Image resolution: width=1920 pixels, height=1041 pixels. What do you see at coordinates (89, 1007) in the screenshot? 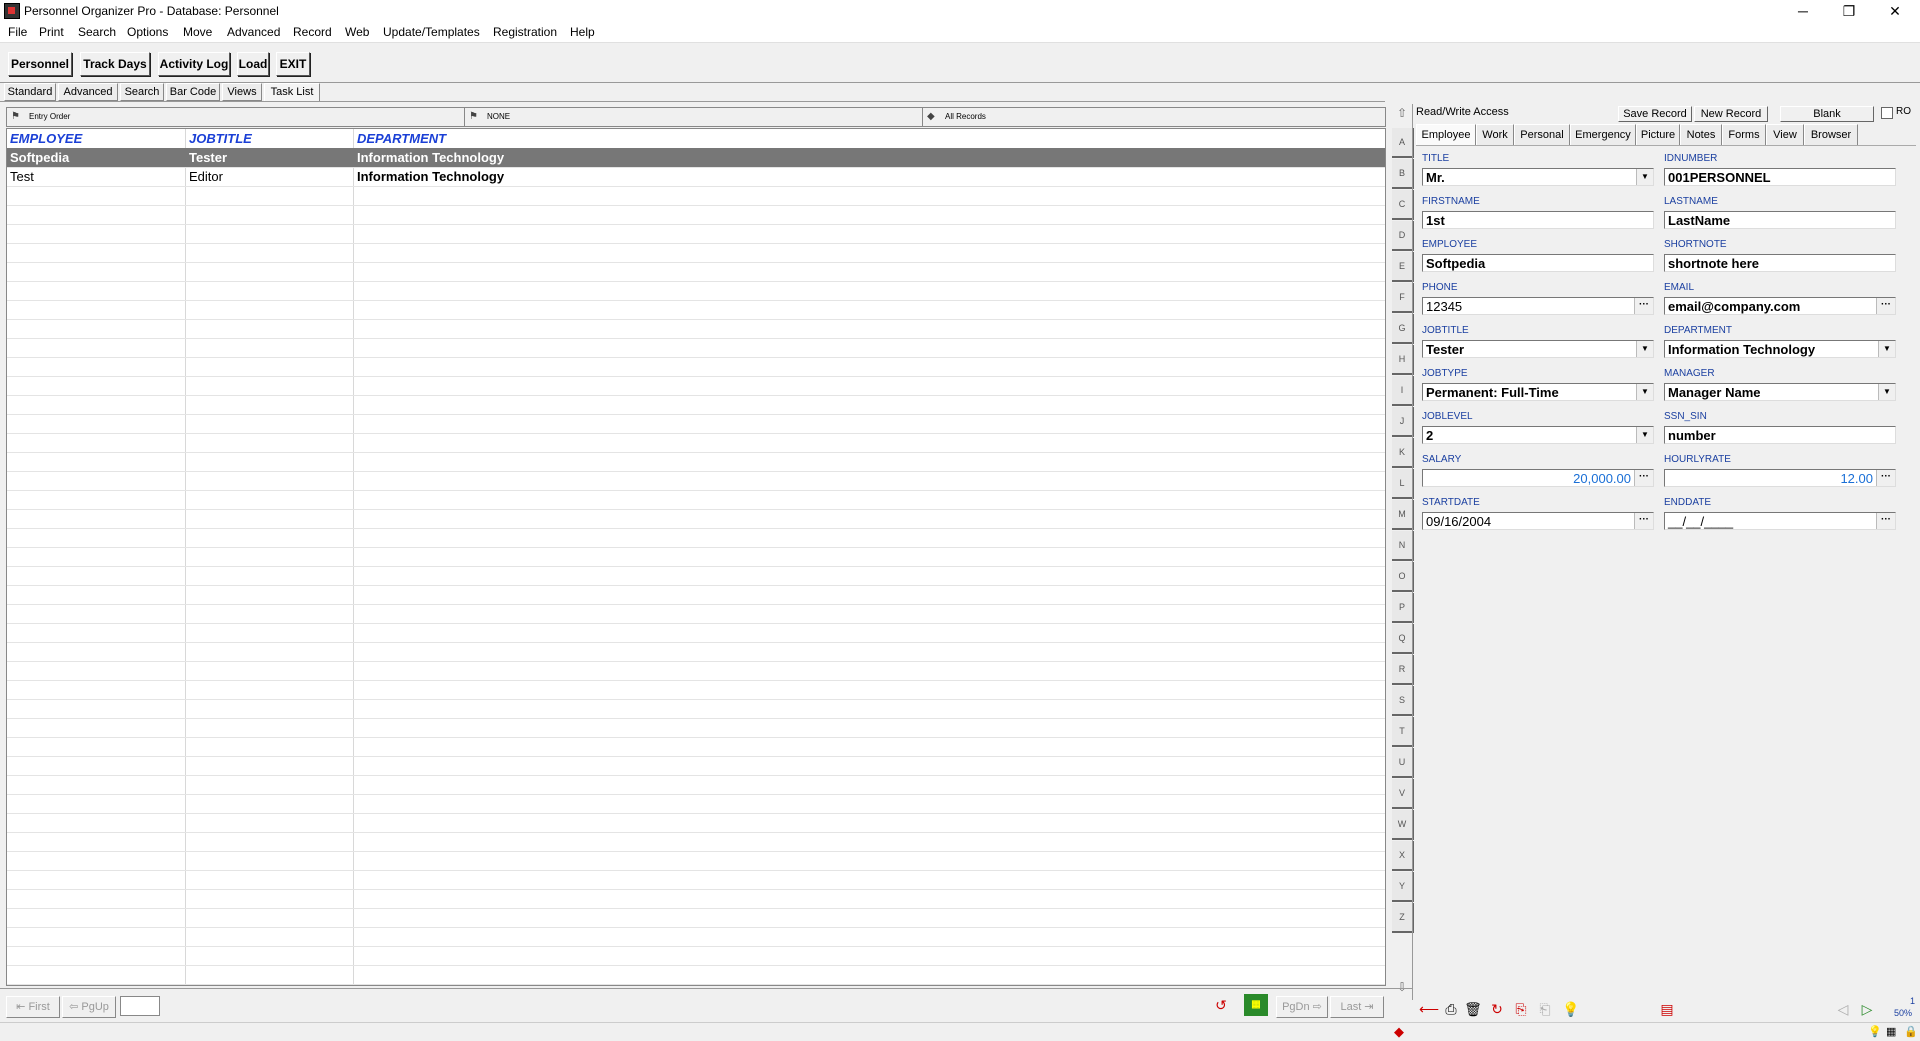
I see `pgup-button: ⇦ PgUp` at bounding box center [89, 1007].